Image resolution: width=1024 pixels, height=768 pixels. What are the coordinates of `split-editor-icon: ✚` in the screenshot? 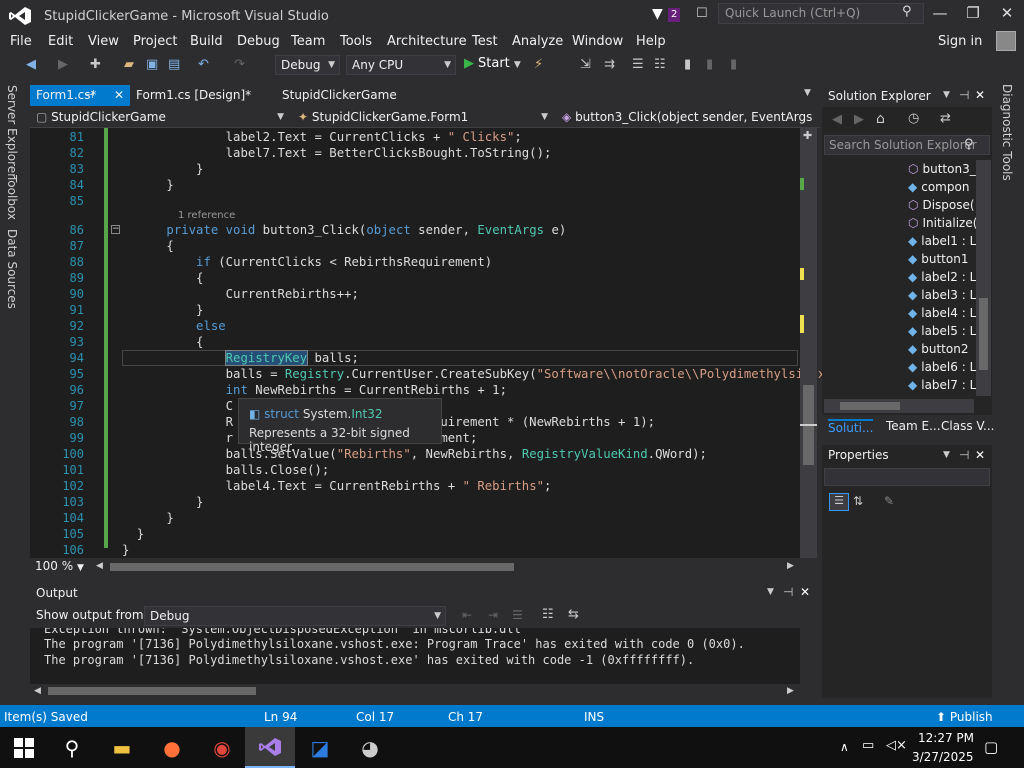 It's located at (807, 135).